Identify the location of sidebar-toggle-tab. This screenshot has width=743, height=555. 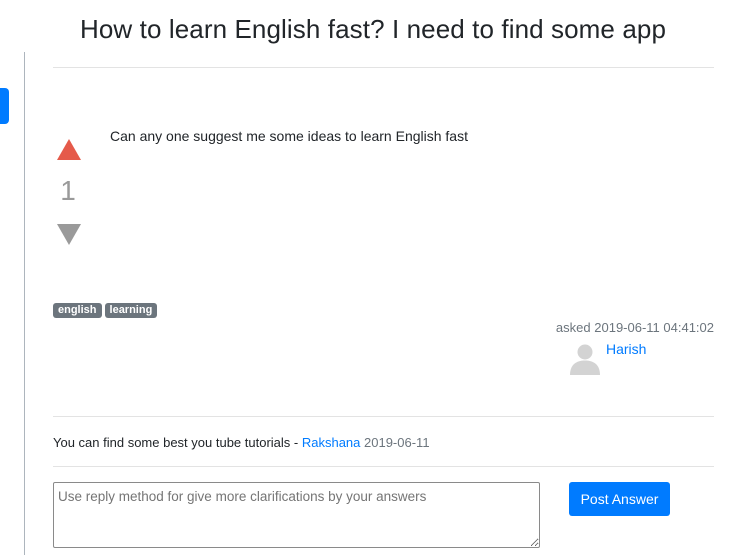
(4, 106).